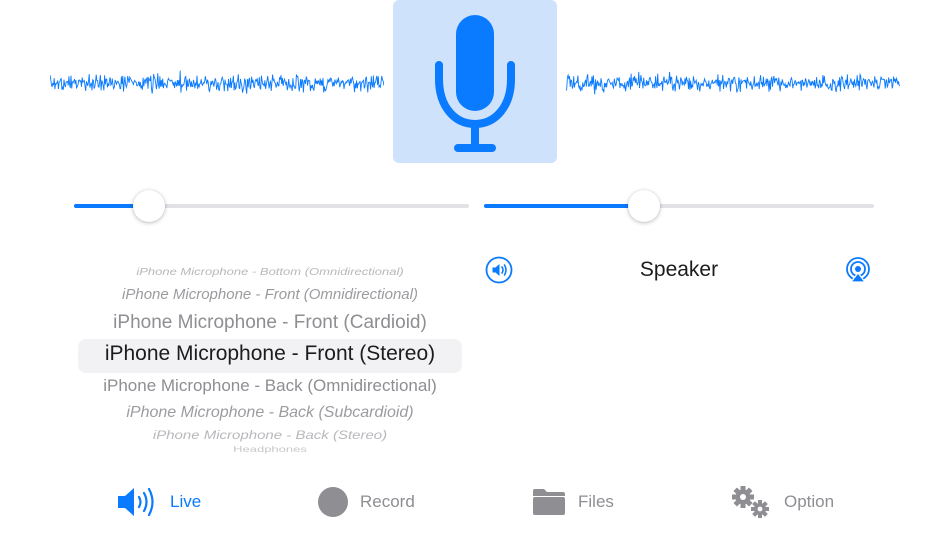  What do you see at coordinates (750, 502) in the screenshot?
I see `gears-icon` at bounding box center [750, 502].